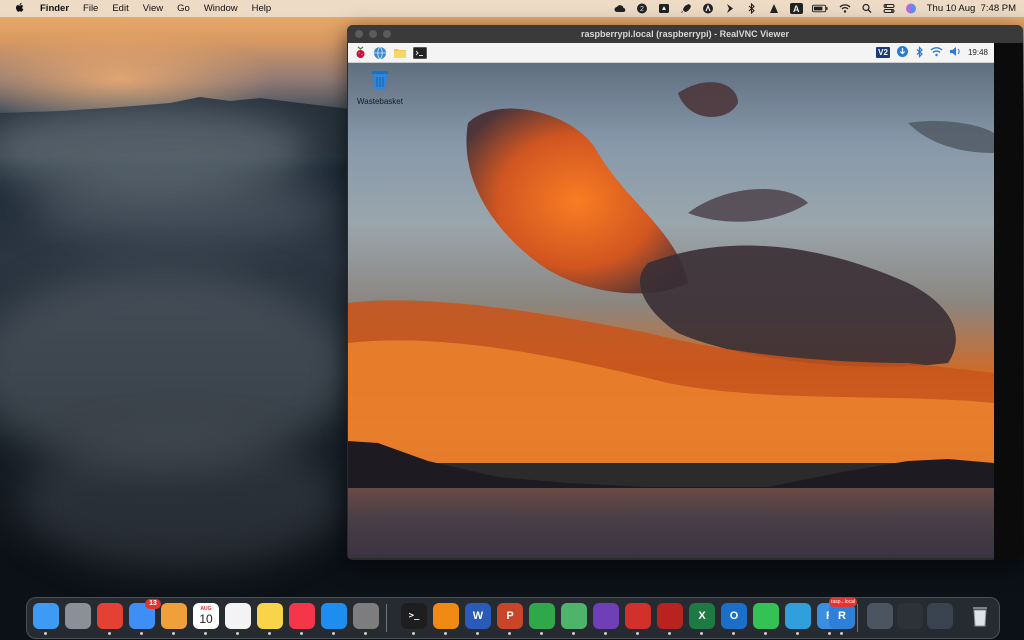 The image size is (1024, 640). Describe the element at coordinates (446, 616) in the screenshot. I see `dock-vlc-icon` at that location.